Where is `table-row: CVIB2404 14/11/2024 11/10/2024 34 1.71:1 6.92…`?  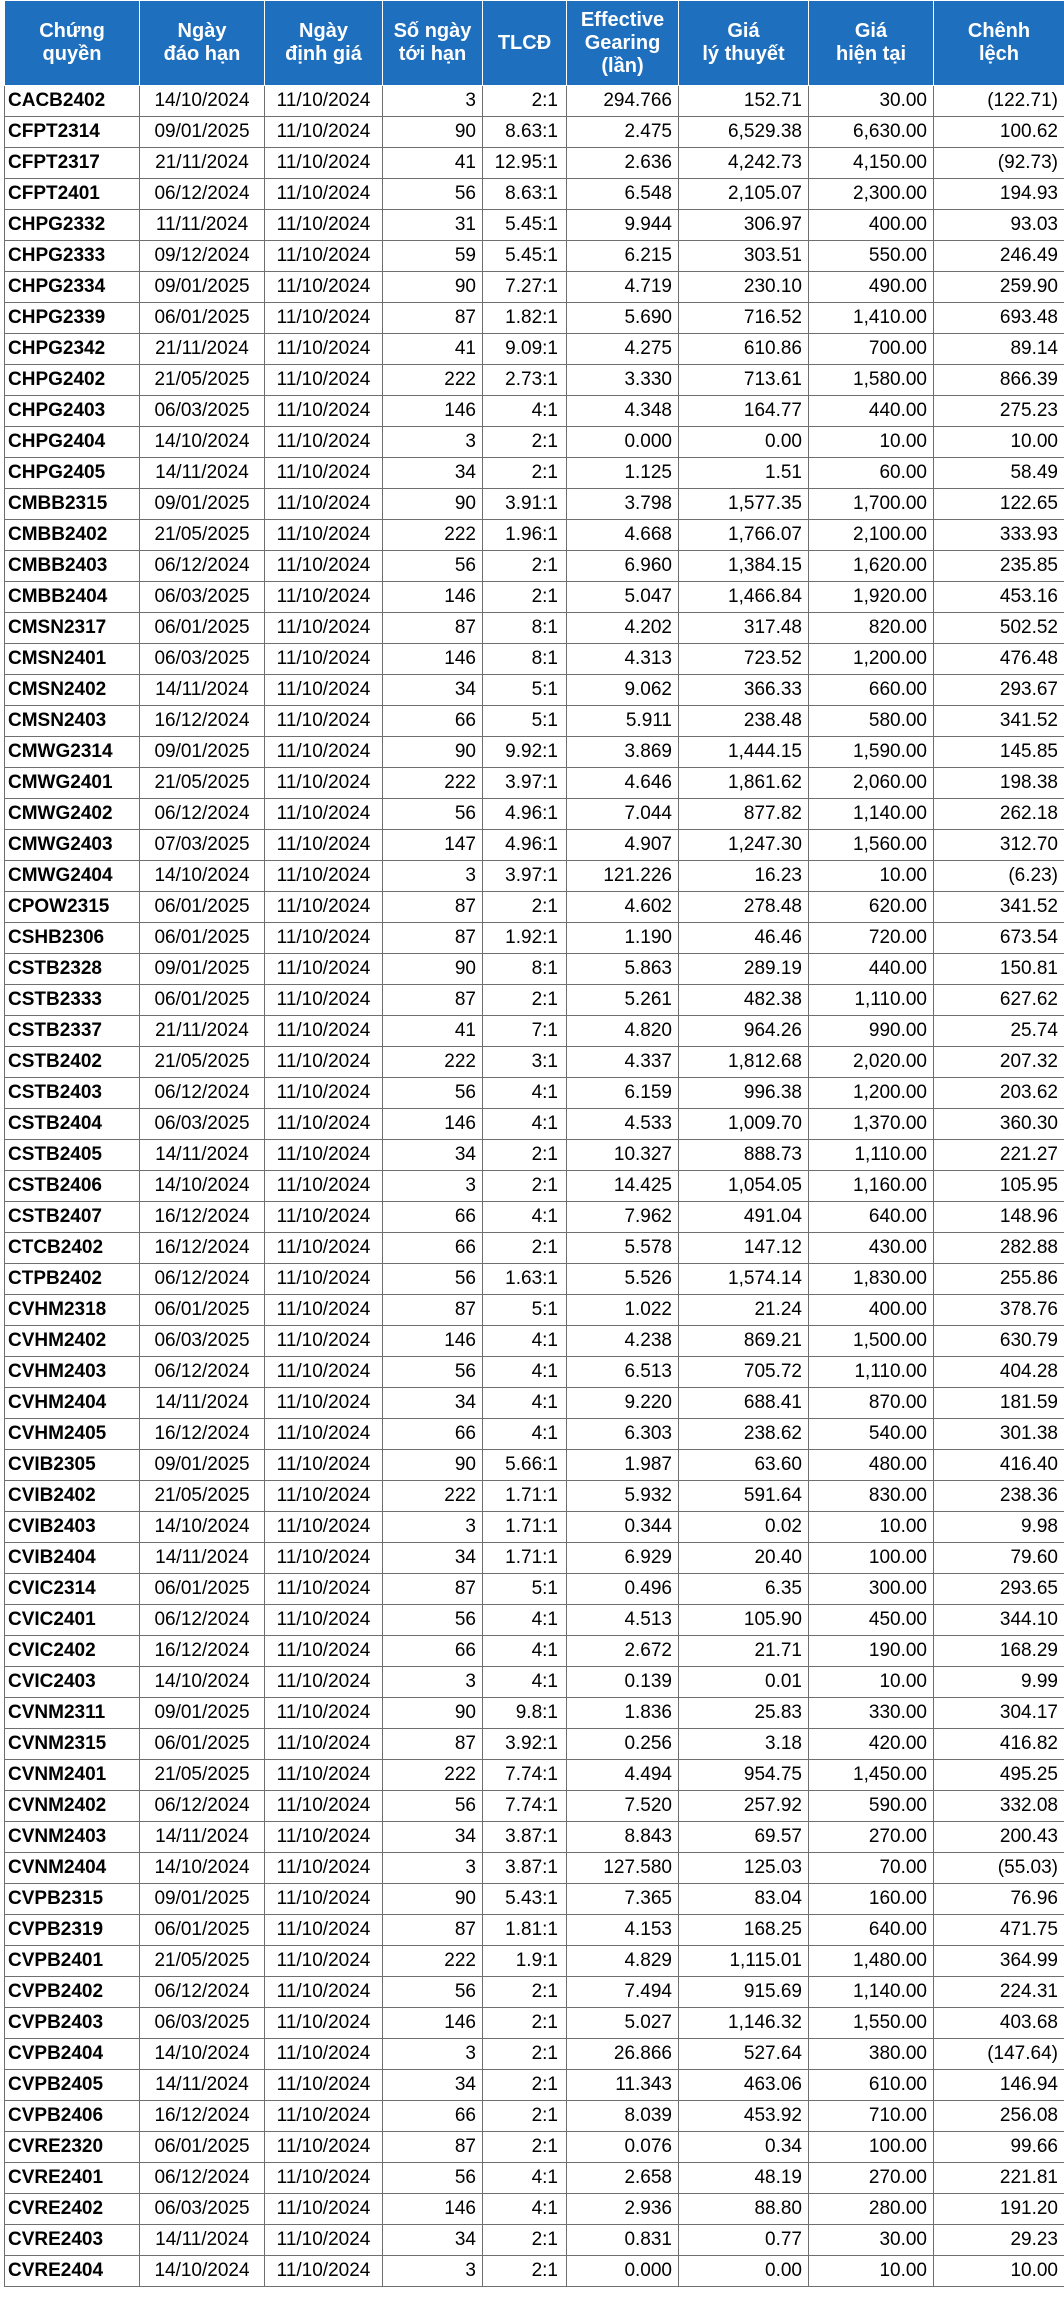 table-row: CVIB2404 14/11/2024 11/10/2024 34 1.71:1 6.92… is located at coordinates (534, 1558).